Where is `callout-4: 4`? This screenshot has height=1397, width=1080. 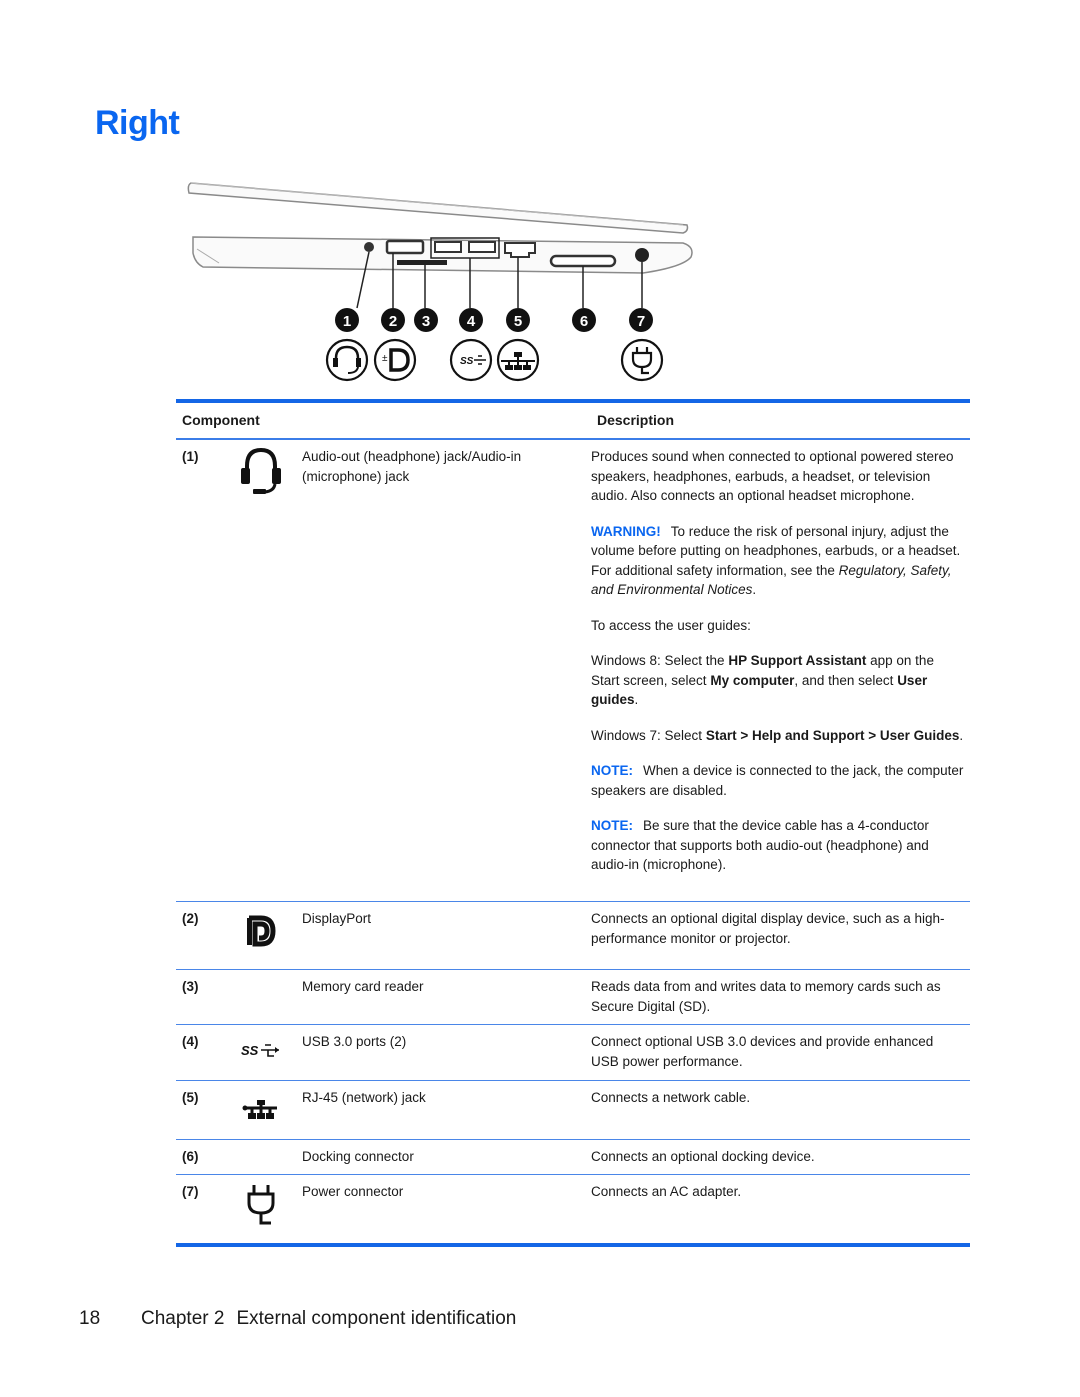
callout-4: 4 is located at coordinates (471, 320).